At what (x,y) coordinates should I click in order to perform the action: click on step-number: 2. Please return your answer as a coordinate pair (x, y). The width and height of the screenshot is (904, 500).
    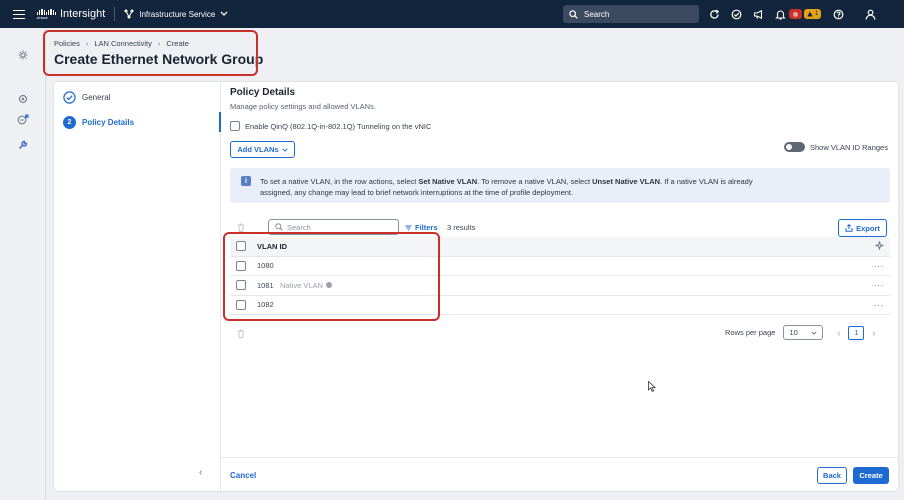
    Looking at the image, I should click on (69, 122).